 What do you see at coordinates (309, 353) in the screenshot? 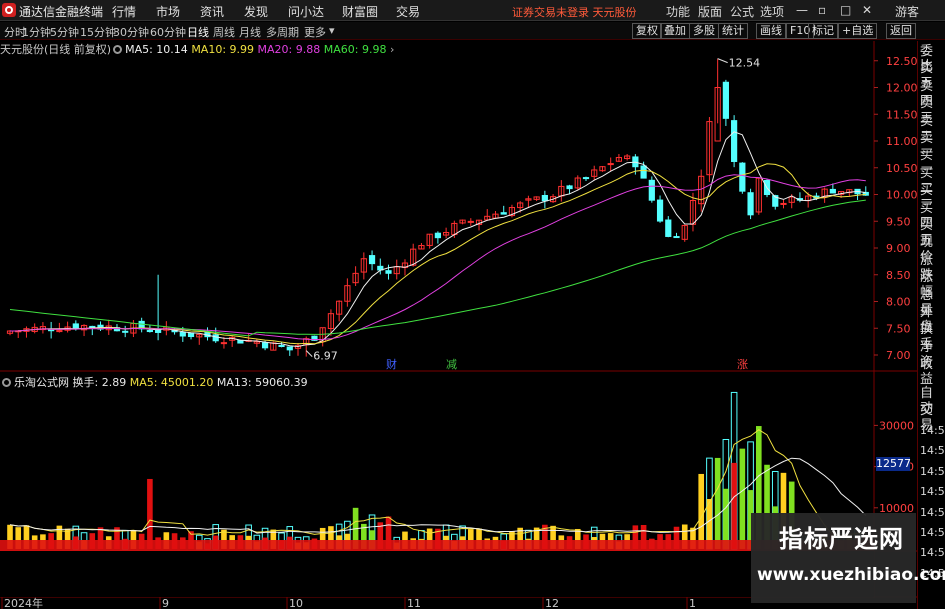
I see `low-marker-line` at bounding box center [309, 353].